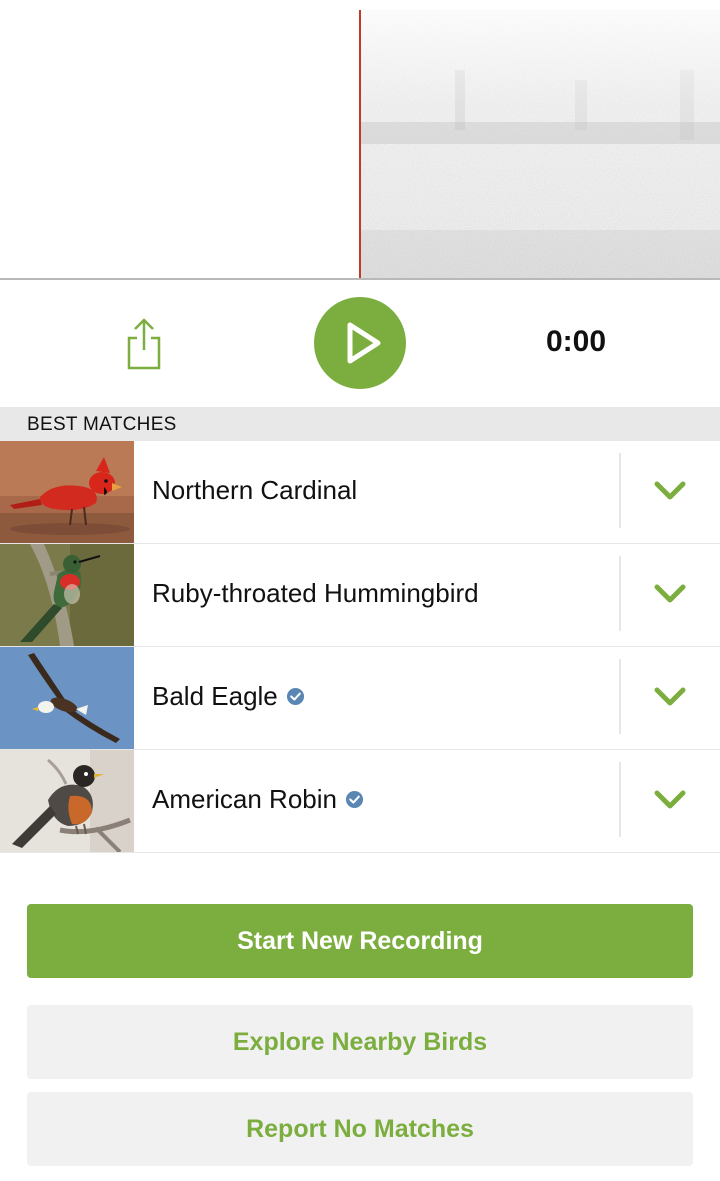 This screenshot has width=720, height=1181. I want to click on match-name-text: Northern Cardinal, so click(255, 490).